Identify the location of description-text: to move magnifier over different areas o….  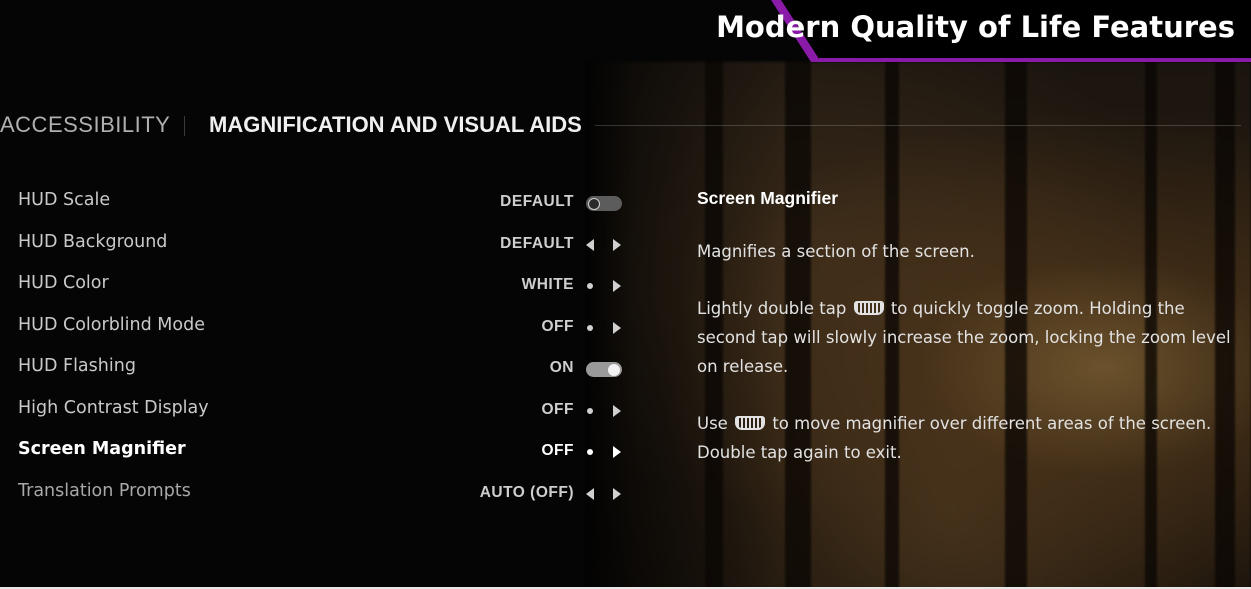
(954, 438).